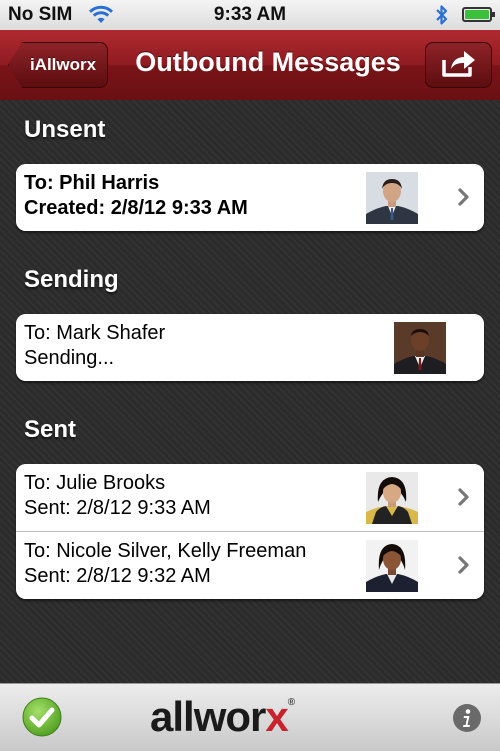  I want to click on navigation-bar: iAllworx Outbound Messages, so click(250, 65).